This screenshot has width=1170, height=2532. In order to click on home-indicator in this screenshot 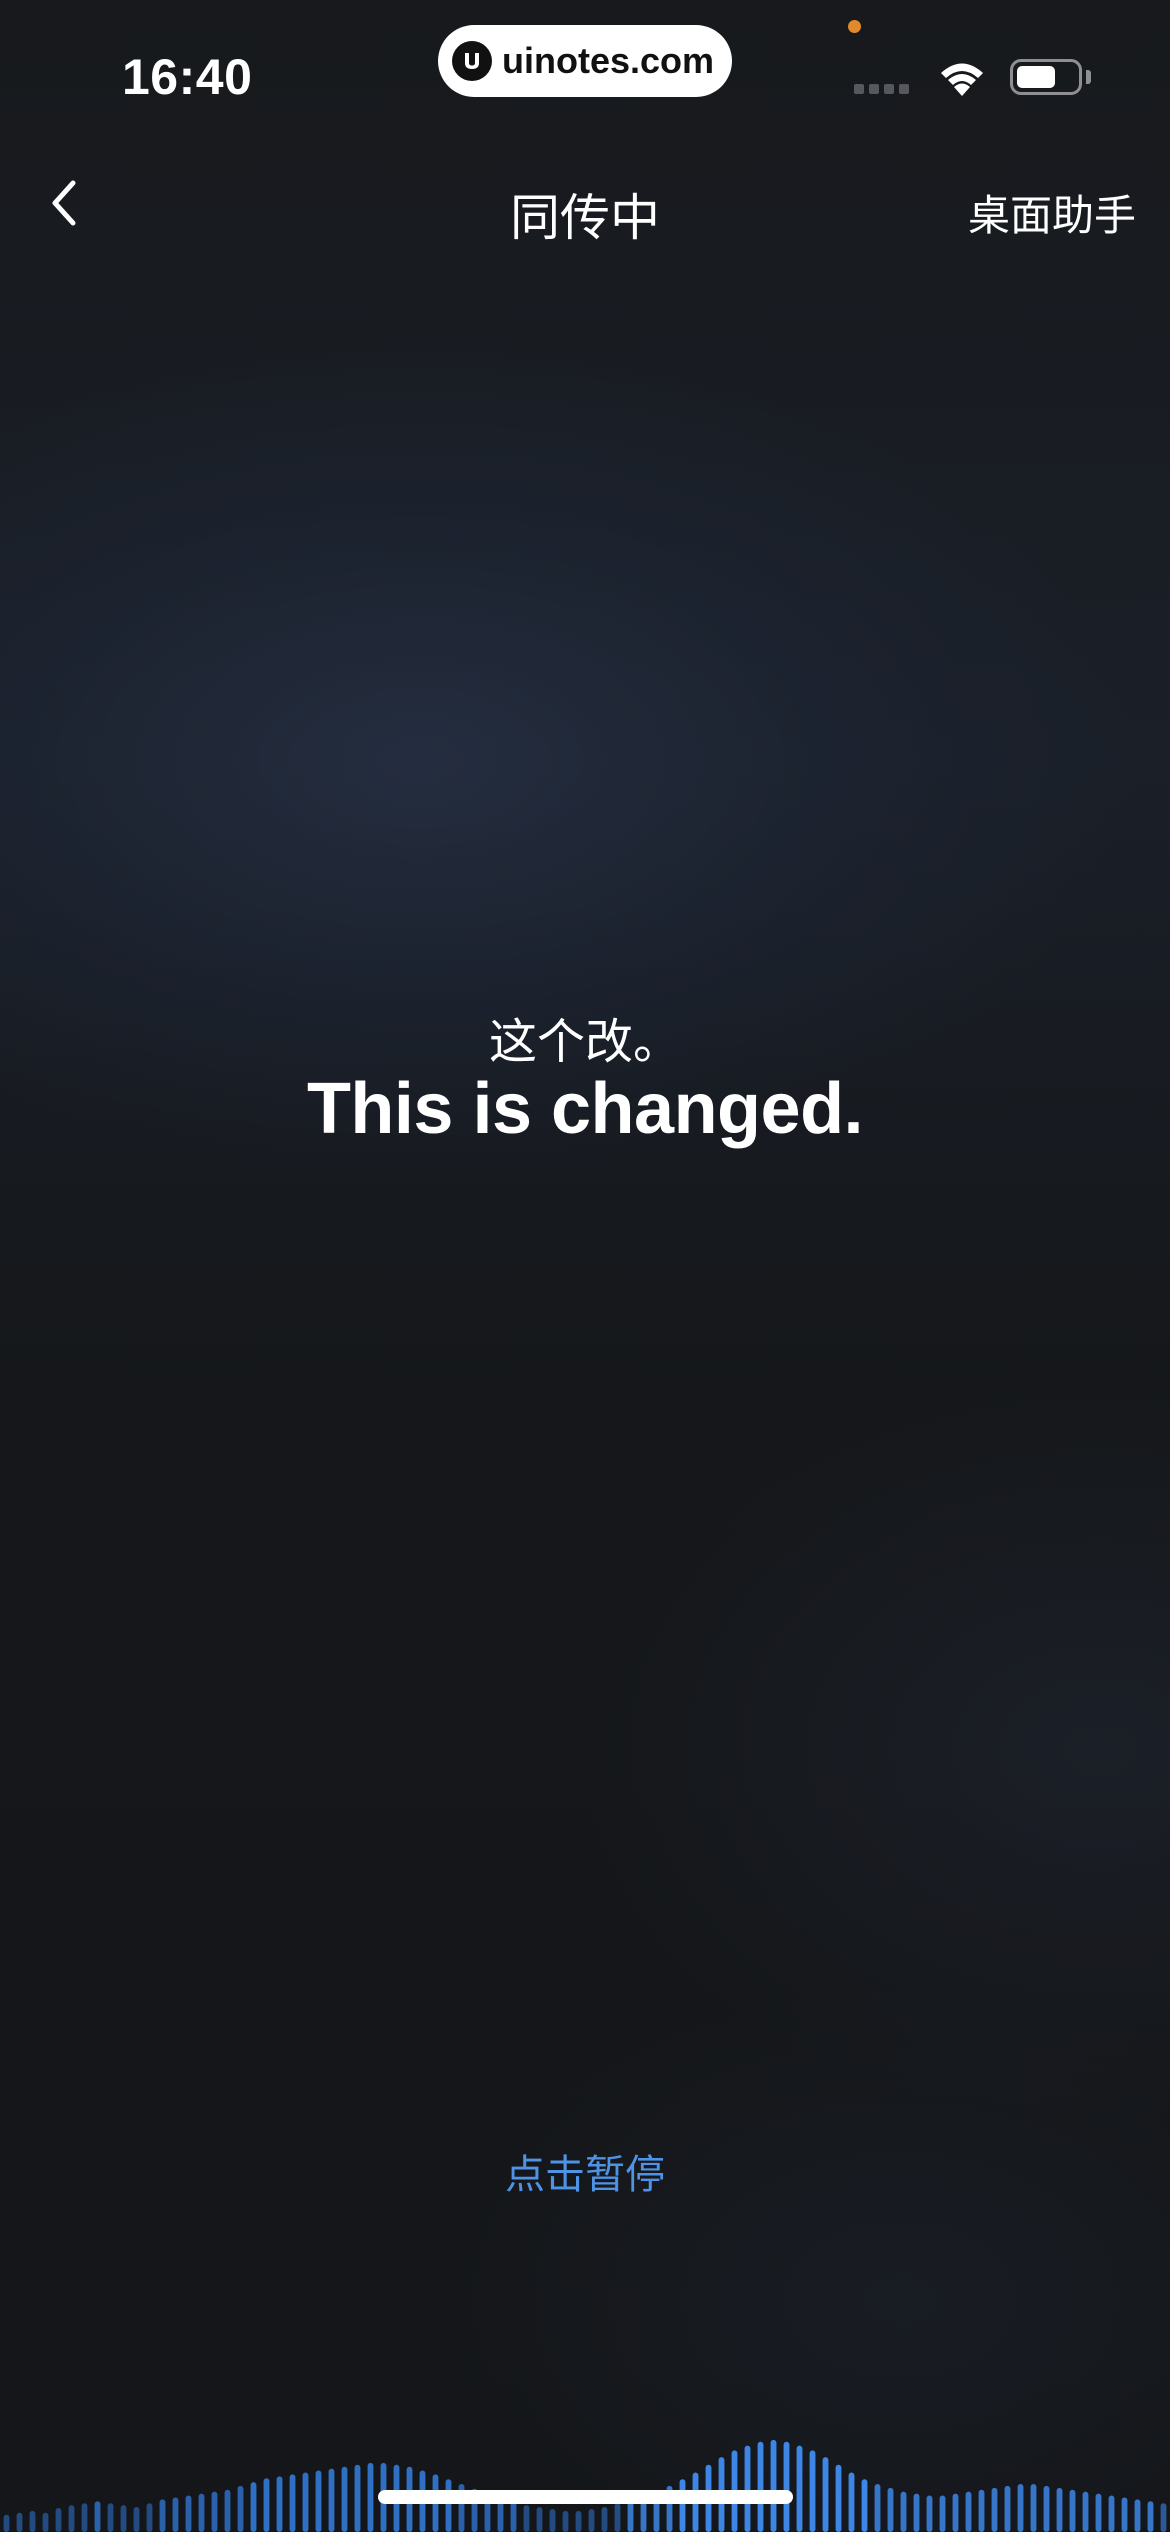, I will do `click(585, 2497)`.